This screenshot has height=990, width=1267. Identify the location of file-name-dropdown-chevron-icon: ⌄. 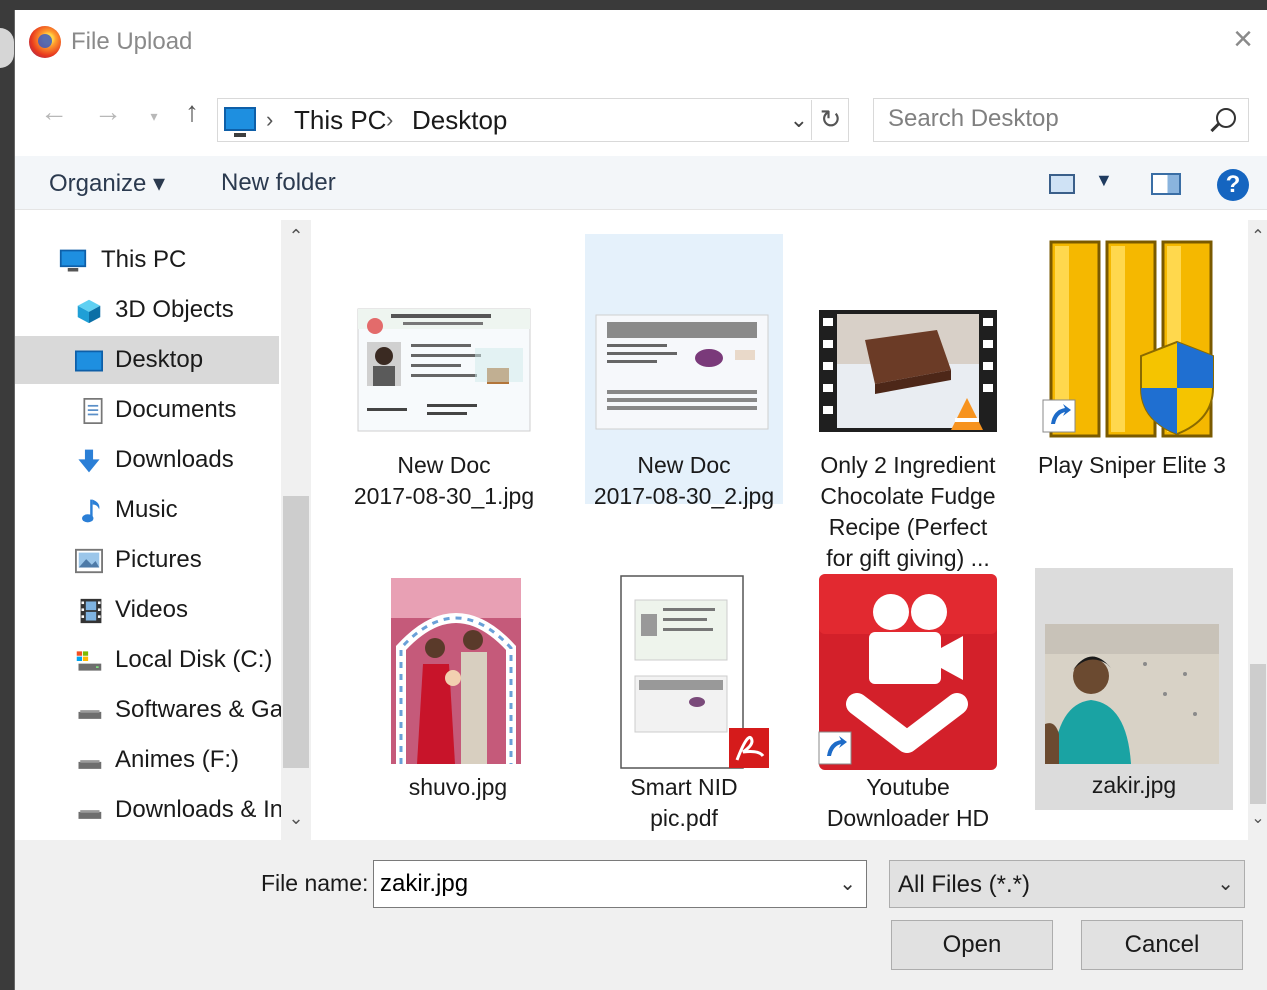
(847, 883).